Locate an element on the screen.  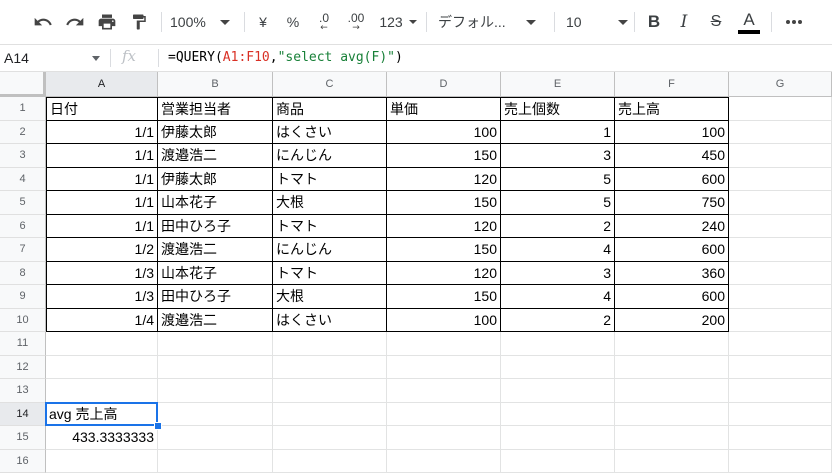
more-formats-select: 123 is located at coordinates (398, 22).